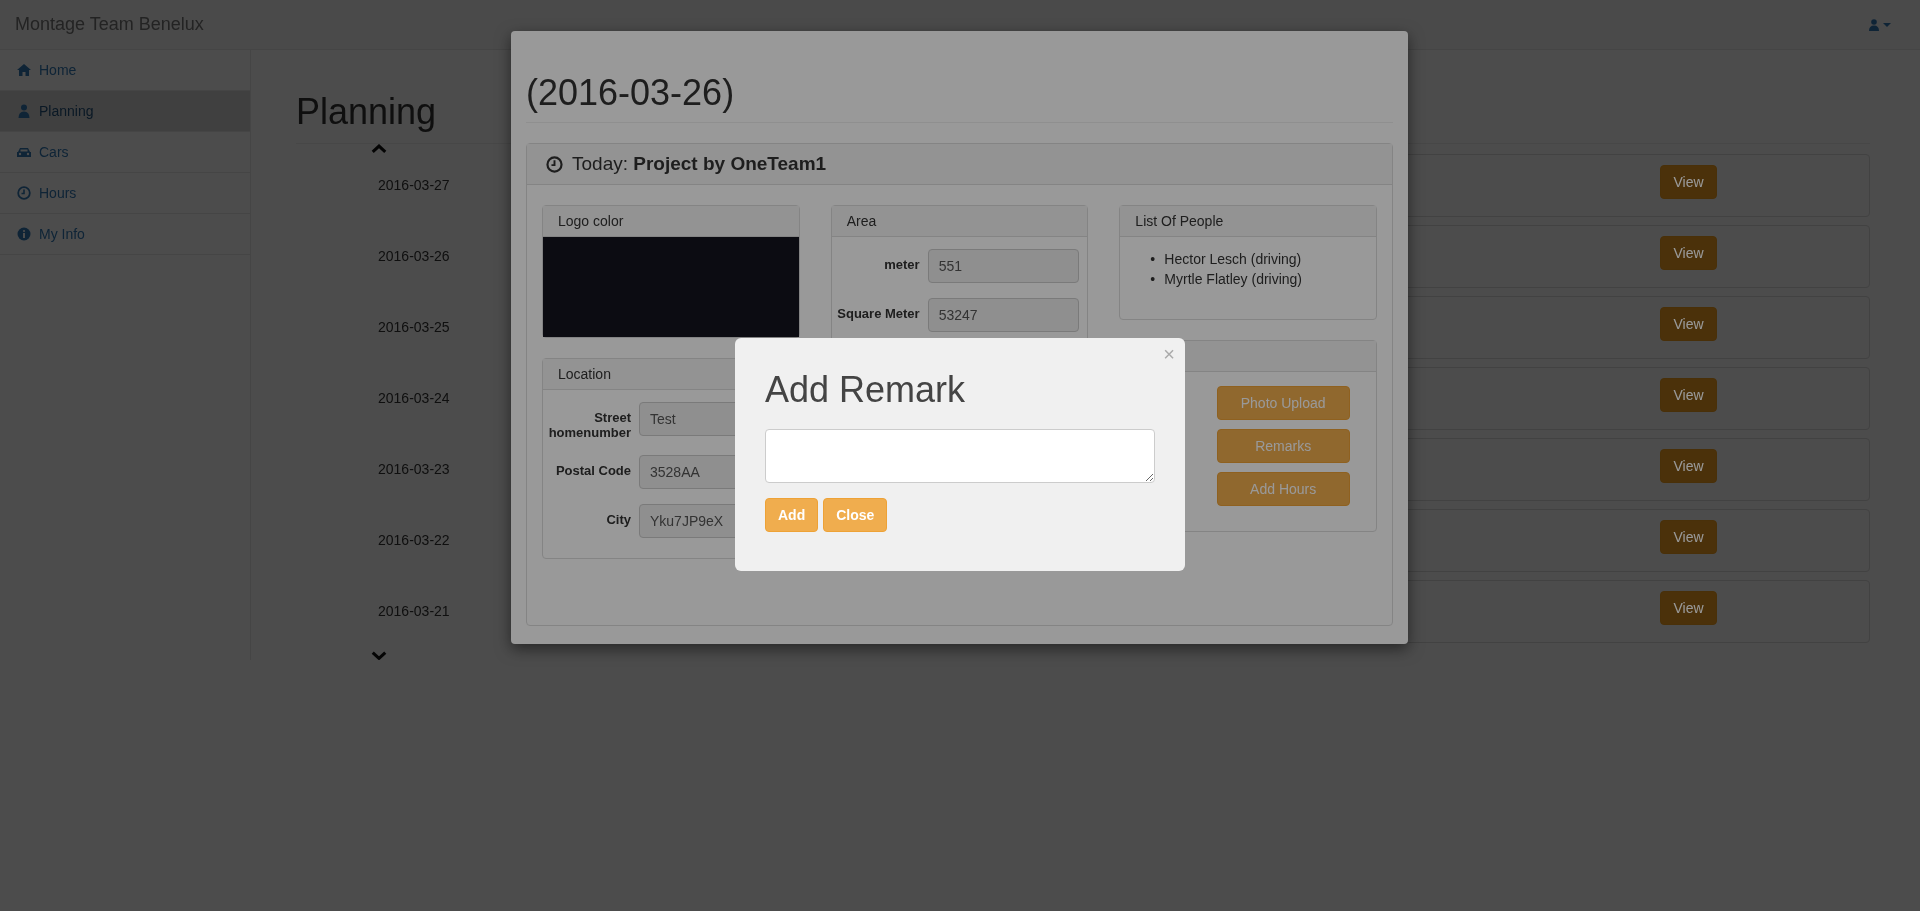 The height and width of the screenshot is (911, 1920). I want to click on field-label: Street homenumber, so click(589, 425).